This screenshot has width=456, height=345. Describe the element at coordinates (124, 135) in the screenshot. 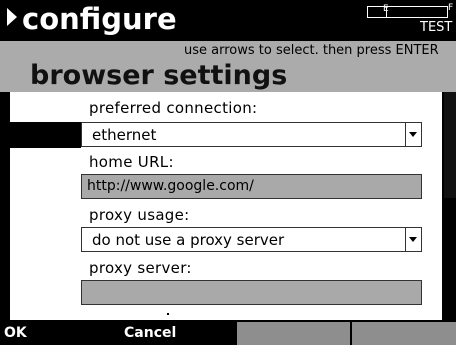

I see `preferred-connection-value: ethernet` at that location.